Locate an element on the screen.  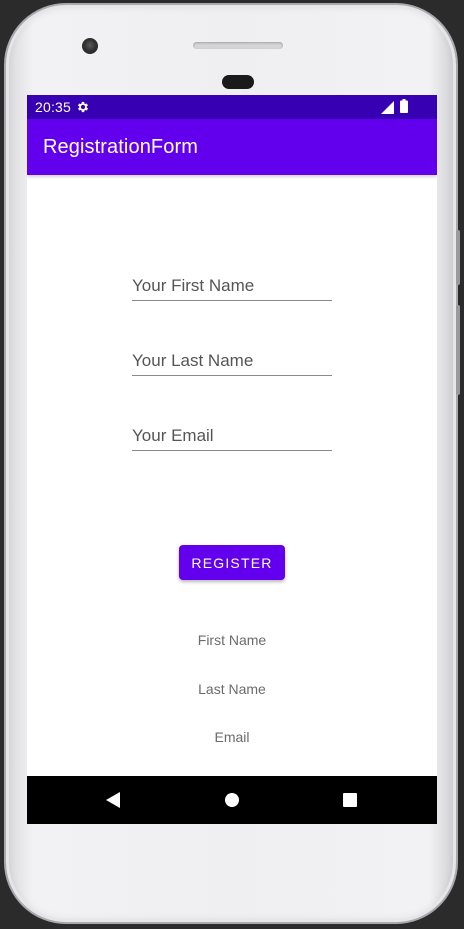
navigation-bar is located at coordinates (232, 800).